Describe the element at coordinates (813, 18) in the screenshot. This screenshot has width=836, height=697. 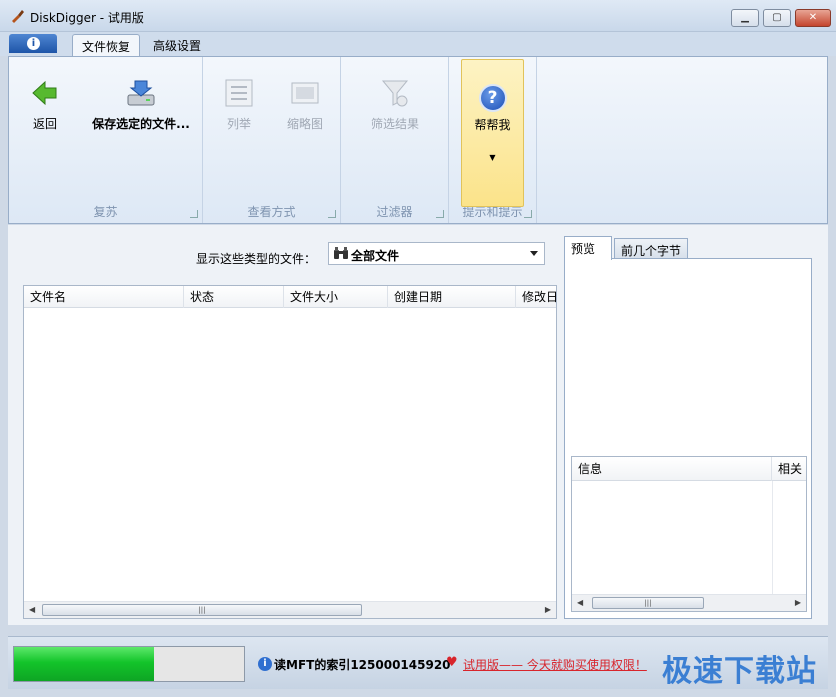
I see `close-button: ✕` at that location.